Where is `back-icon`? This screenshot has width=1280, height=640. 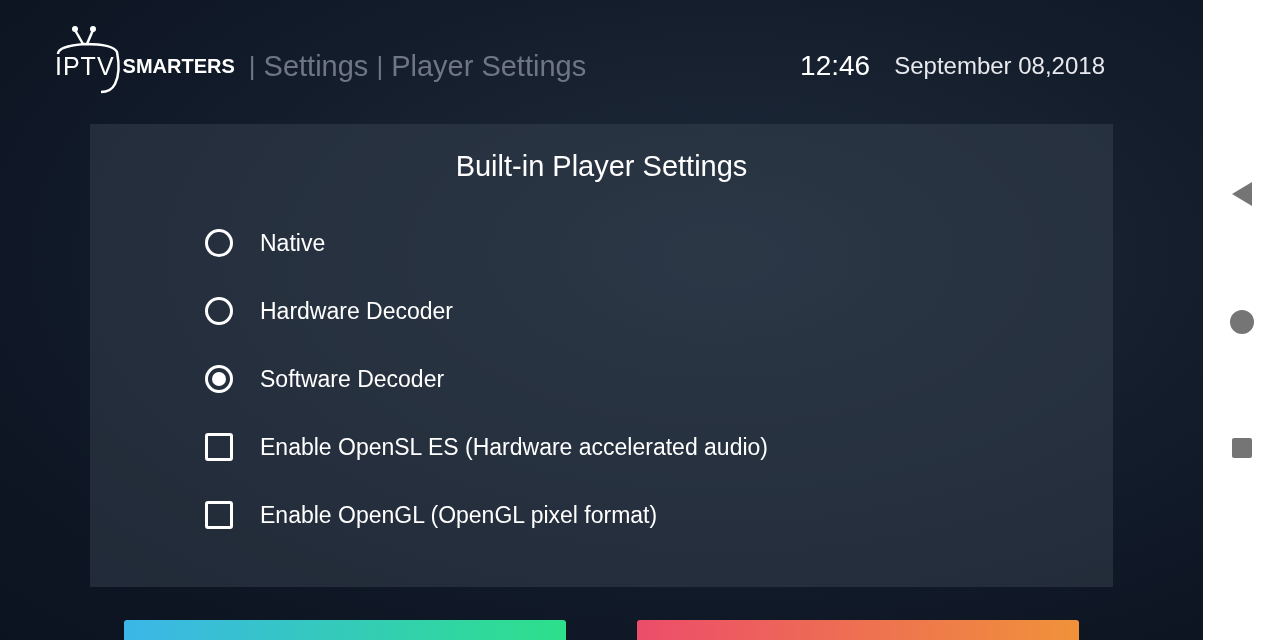 back-icon is located at coordinates (1241, 194).